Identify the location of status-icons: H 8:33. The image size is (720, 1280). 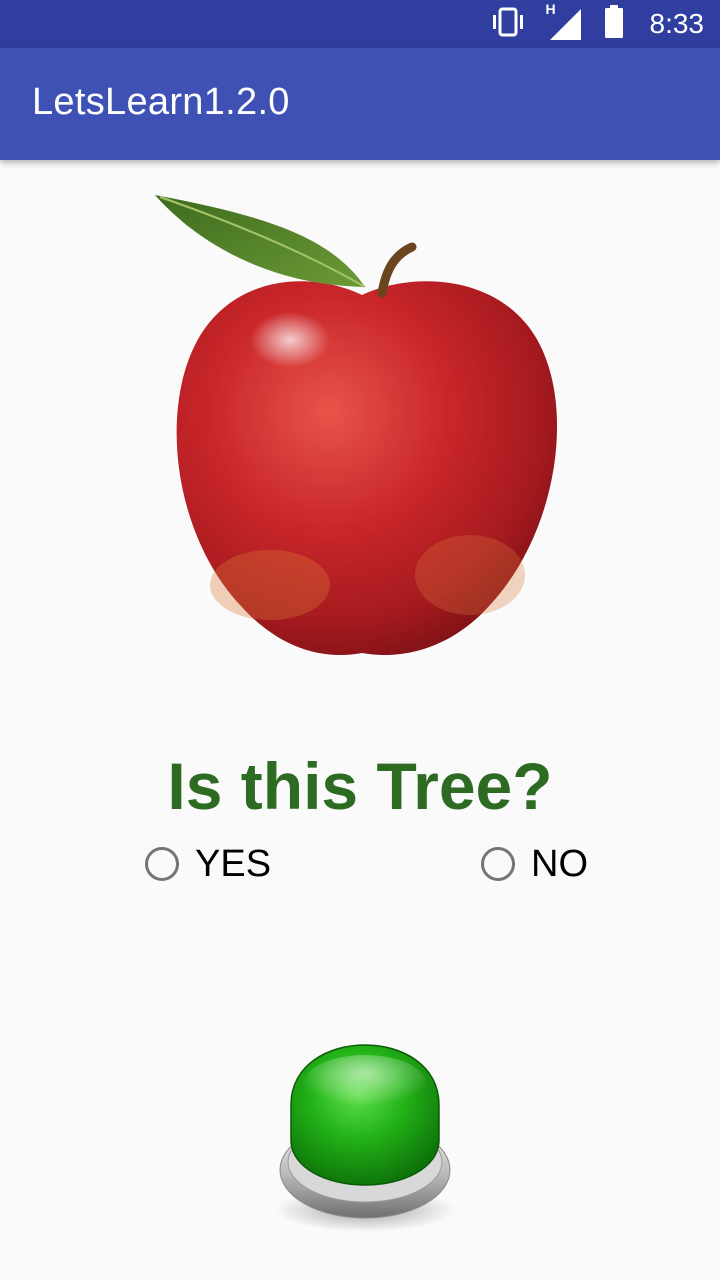
(597, 24).